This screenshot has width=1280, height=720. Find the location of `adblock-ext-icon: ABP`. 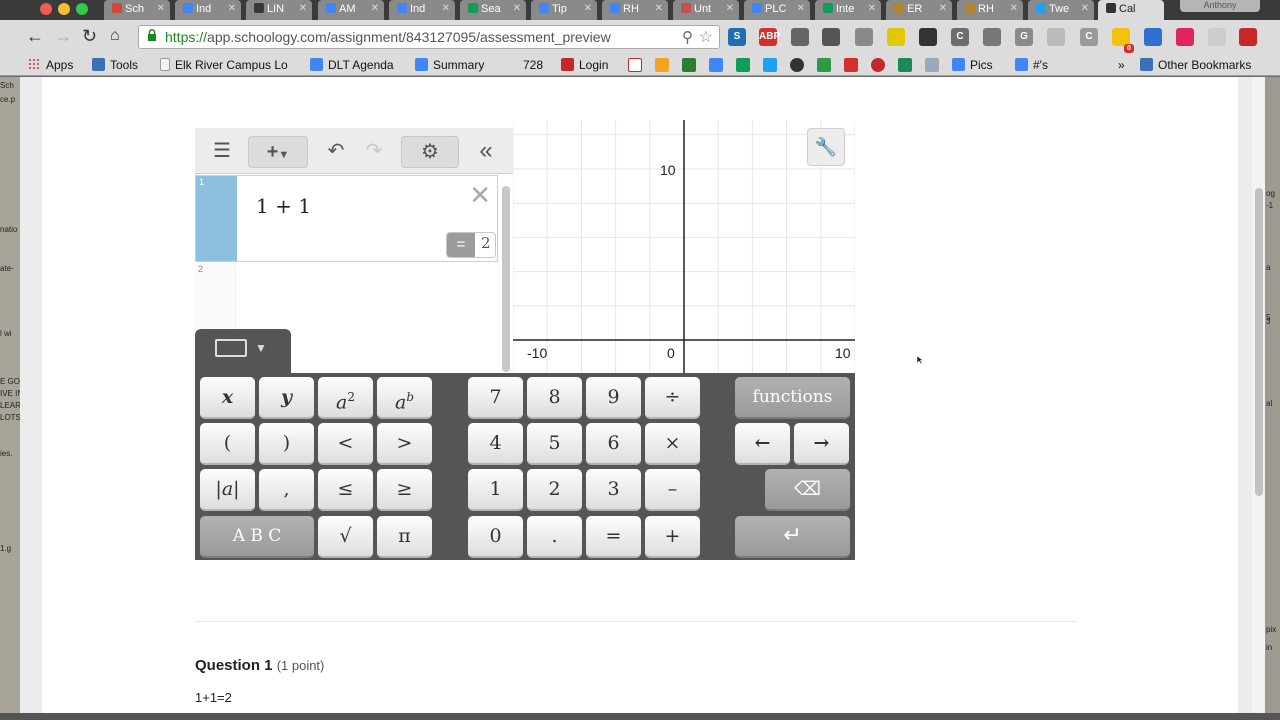

adblock-ext-icon: ABP is located at coordinates (769, 37).